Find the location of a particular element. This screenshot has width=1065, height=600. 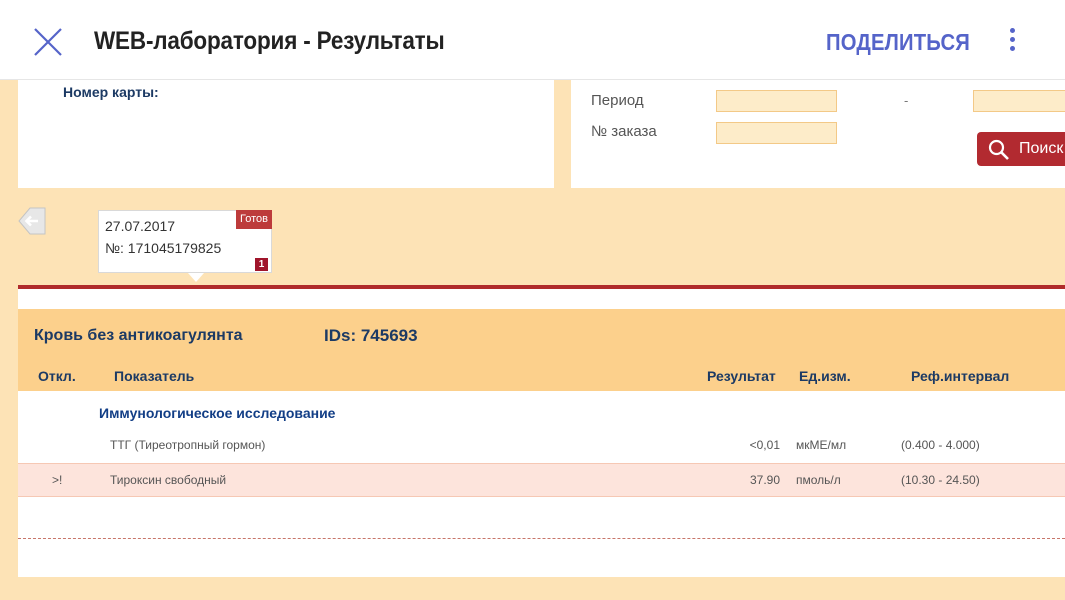

app-bar: WEB-лаборатория - Результаты ПОДЕЛИТЬСЯ is located at coordinates (532, 40).